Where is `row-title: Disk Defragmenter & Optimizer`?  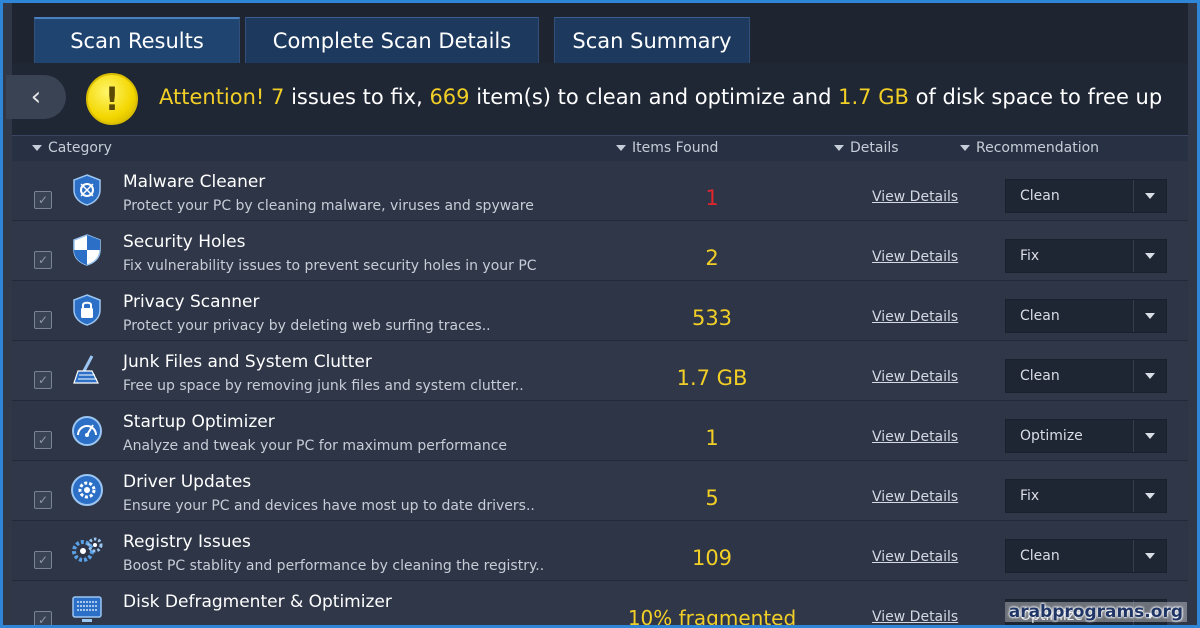 row-title: Disk Defragmenter & Optimizer is located at coordinates (257, 602).